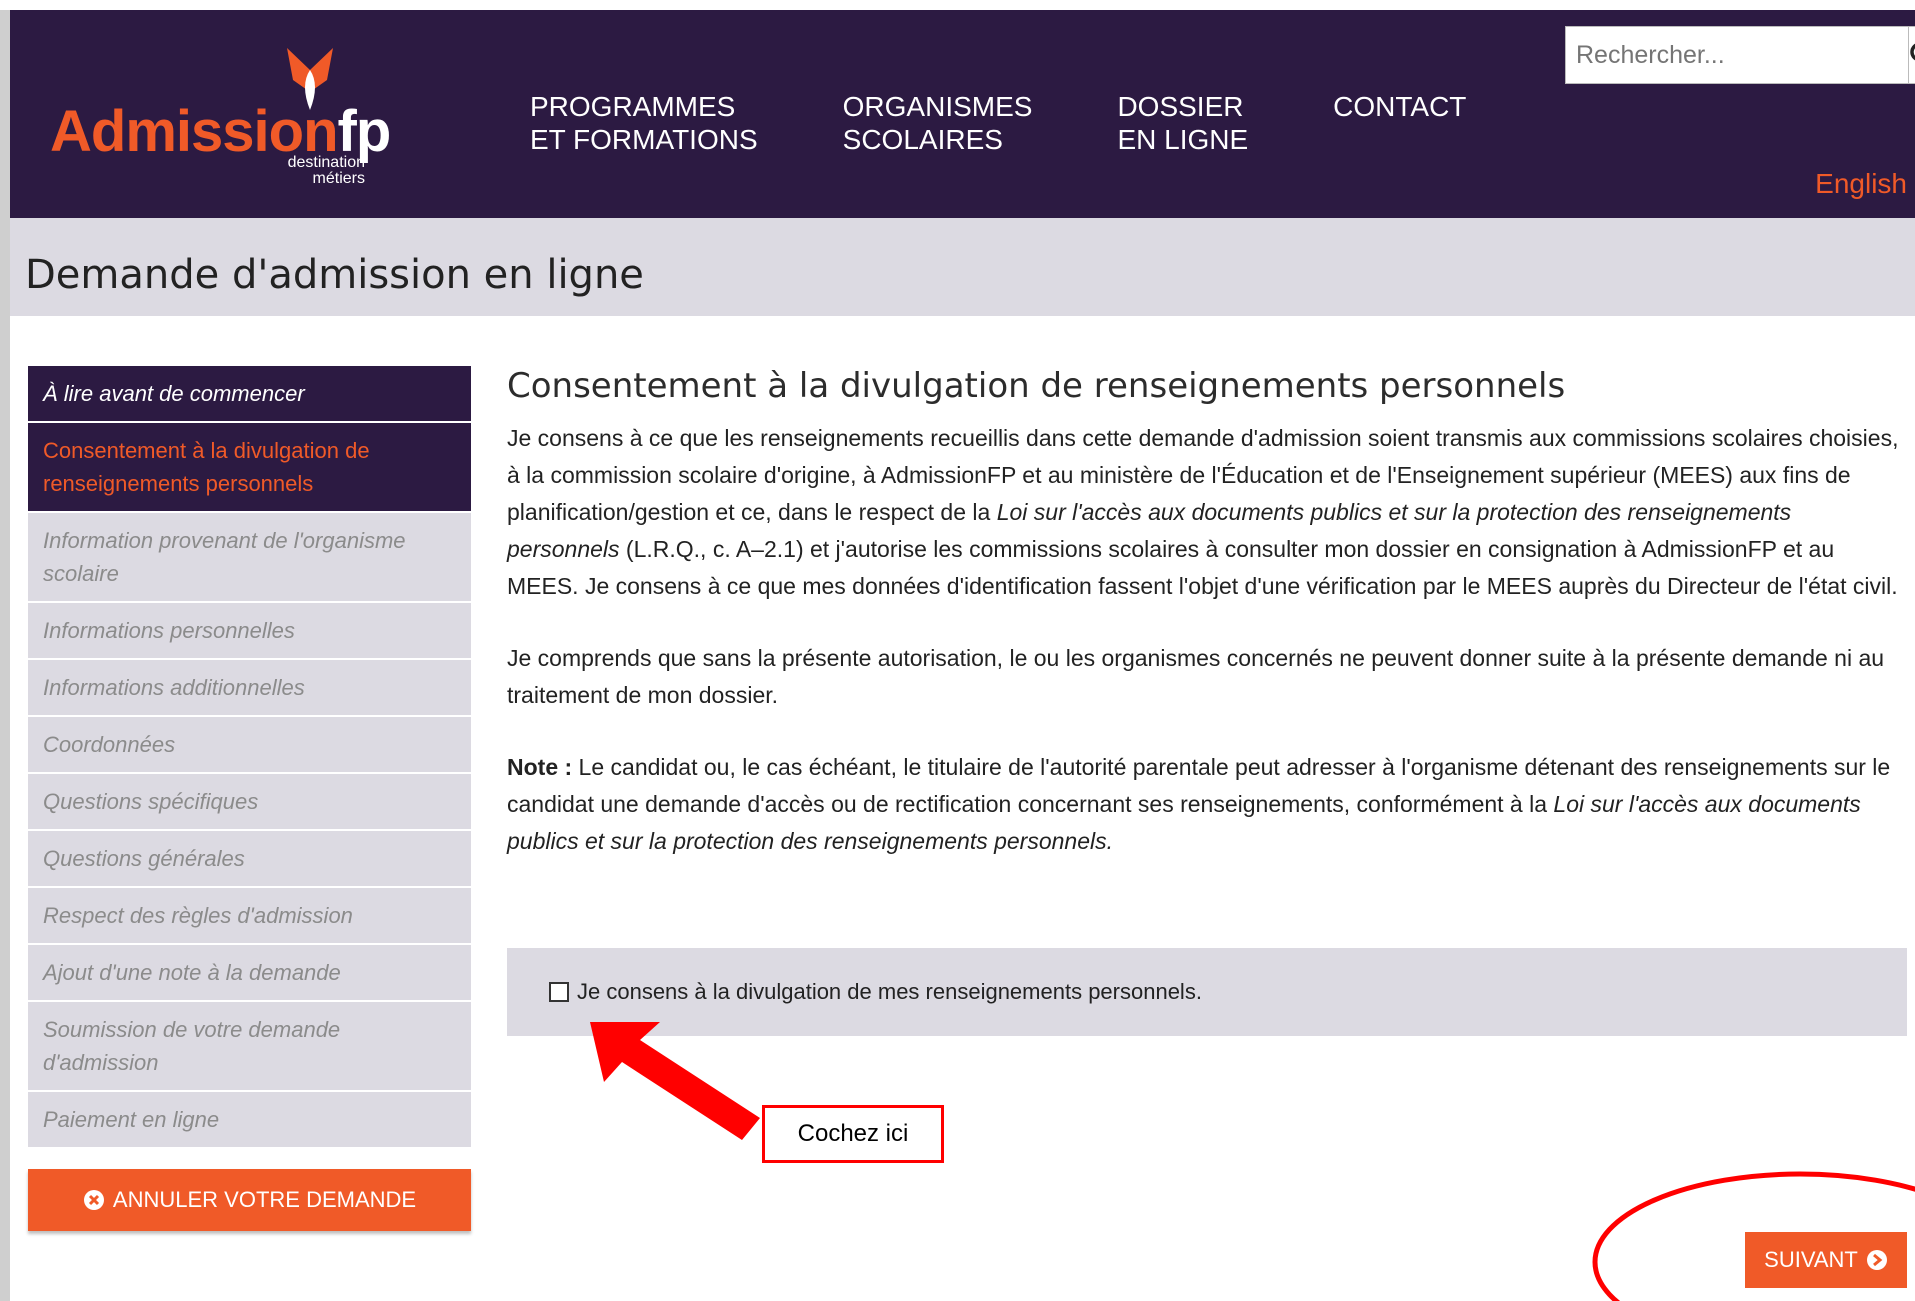  Describe the element at coordinates (962, 267) in the screenshot. I see `page-title-bar: Demande d'admission en ligne` at that location.